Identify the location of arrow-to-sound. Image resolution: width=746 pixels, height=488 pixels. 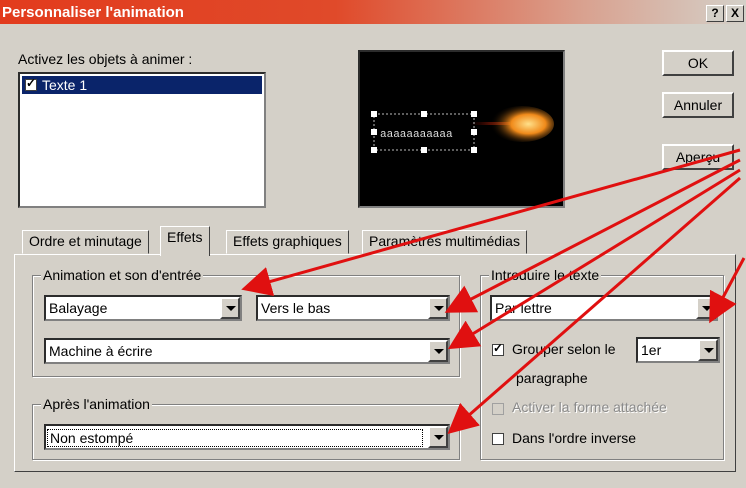
(594, 259).